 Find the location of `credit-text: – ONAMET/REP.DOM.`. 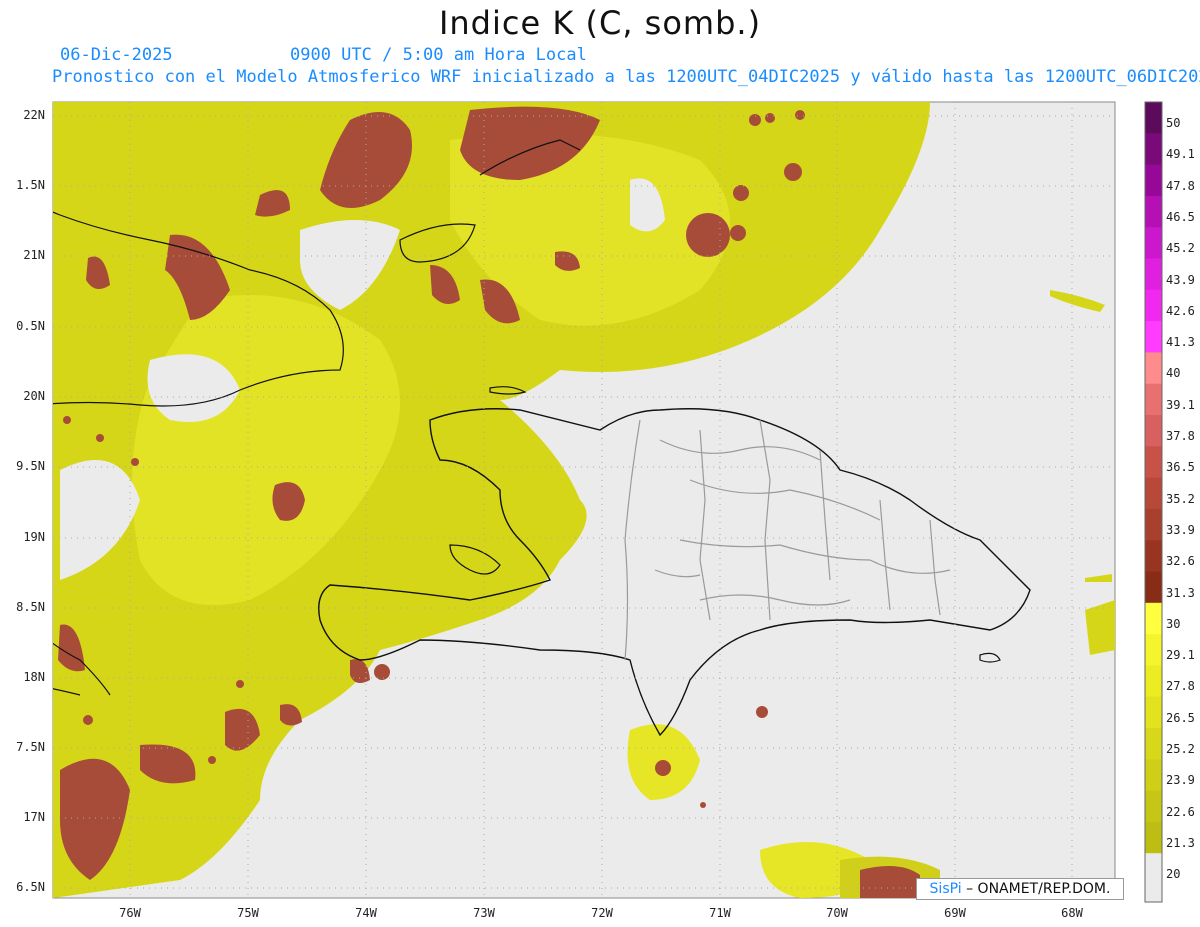

credit-text: – ONAMET/REP.DOM. is located at coordinates (1038, 889).